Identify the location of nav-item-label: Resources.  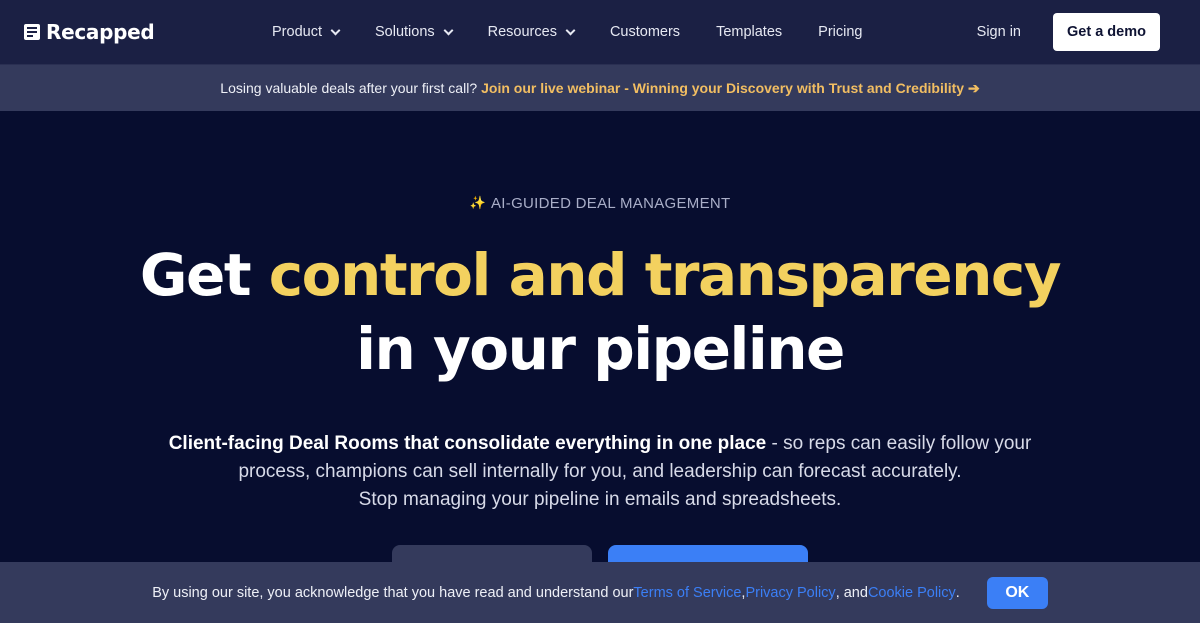
(522, 32).